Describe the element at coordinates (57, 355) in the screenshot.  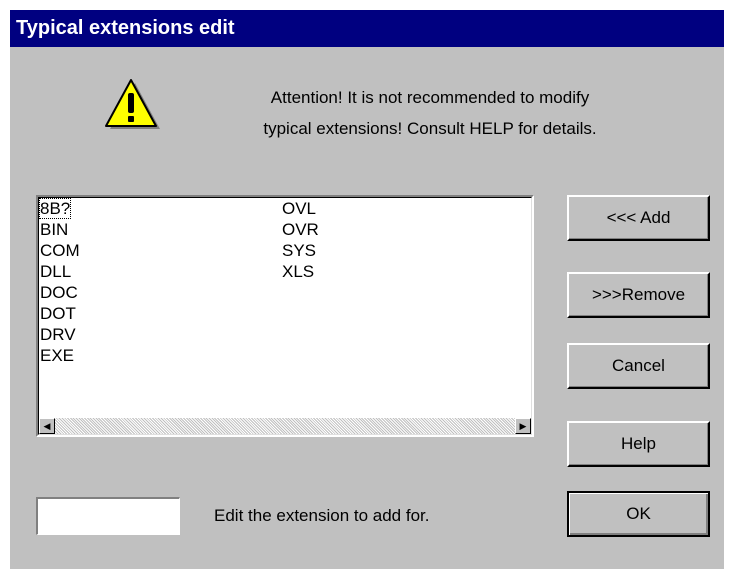
I see `list-item: EXE` at that location.